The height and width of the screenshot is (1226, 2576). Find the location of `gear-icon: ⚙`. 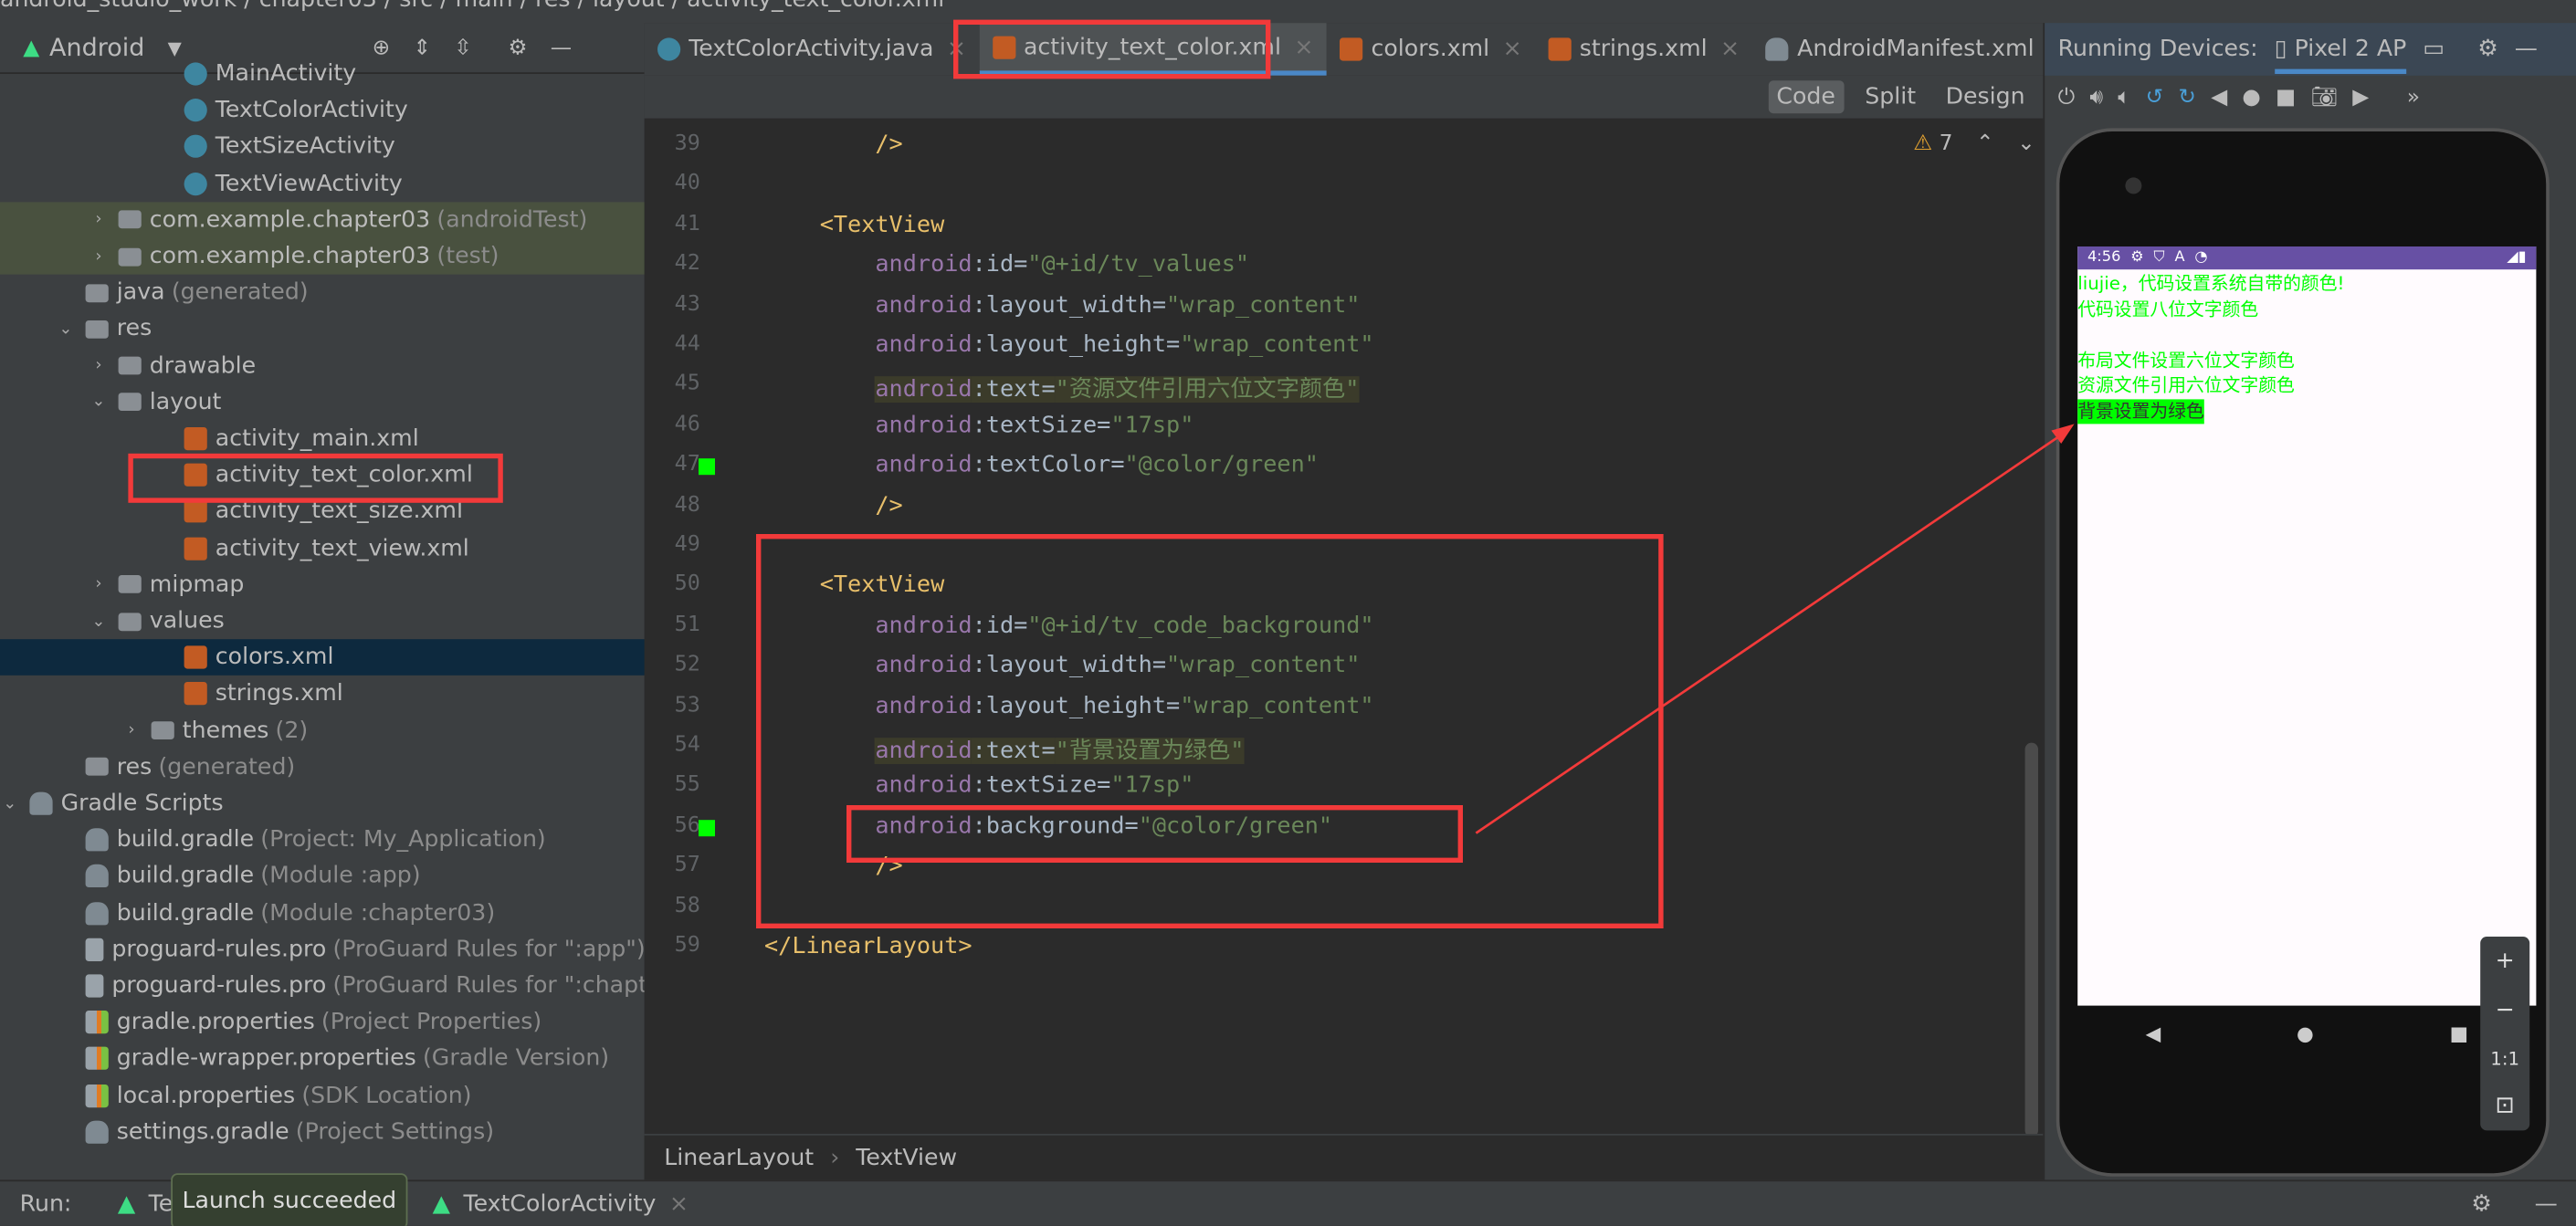

gear-icon: ⚙ is located at coordinates (2481, 1203).